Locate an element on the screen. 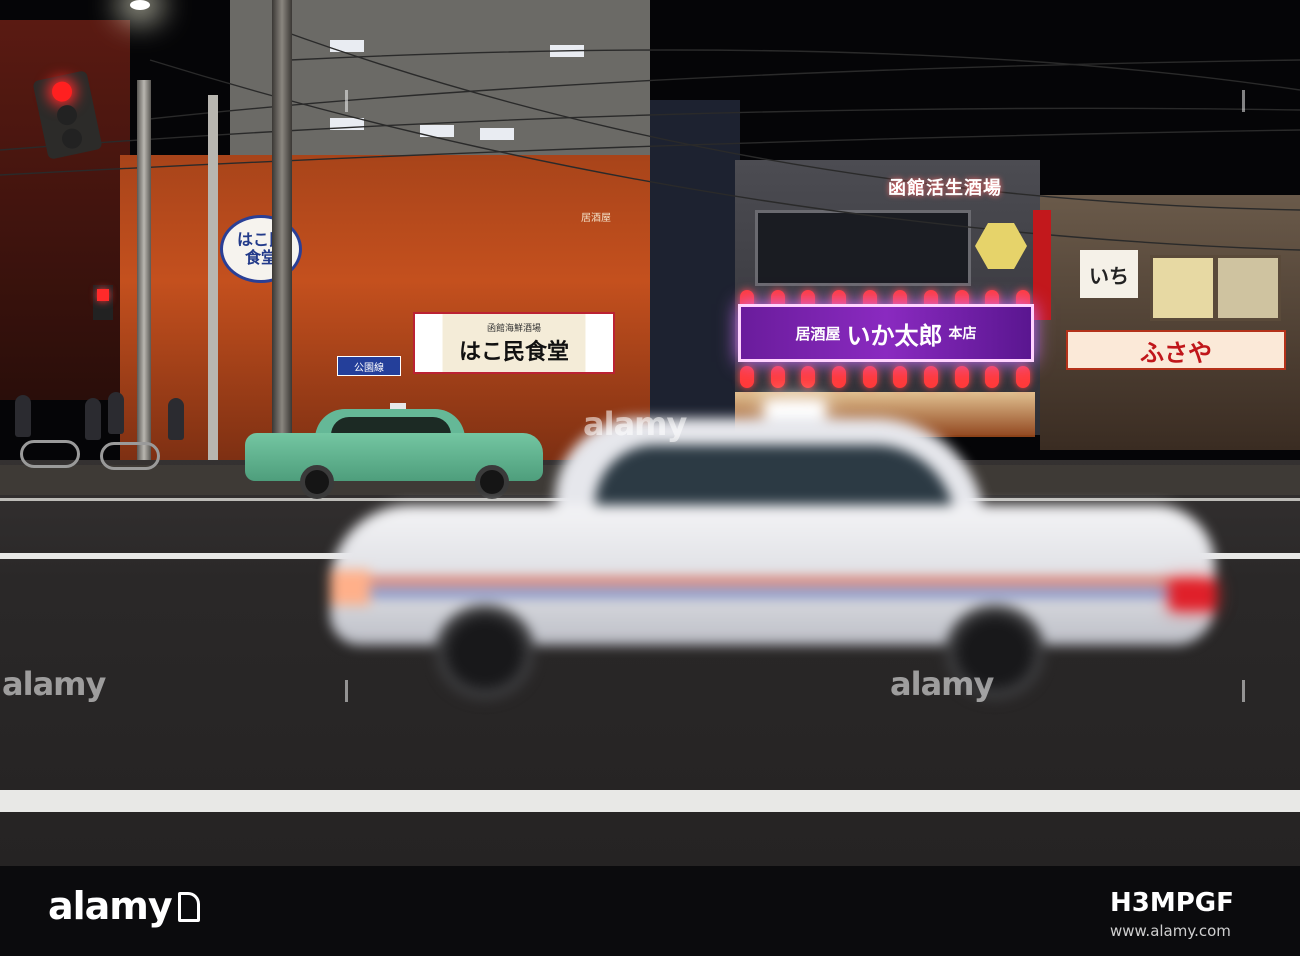 The height and width of the screenshot is (956, 1300). taxi-blue-stripe is located at coordinates (780, 593).